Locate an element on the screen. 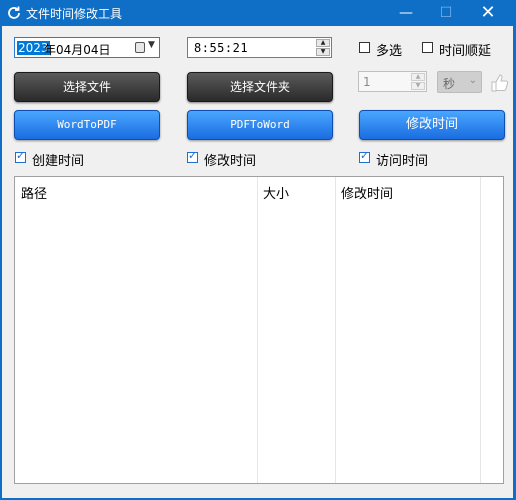 This screenshot has width=516, height=500. pdf-to-word-button: PDFToWord is located at coordinates (260, 125).